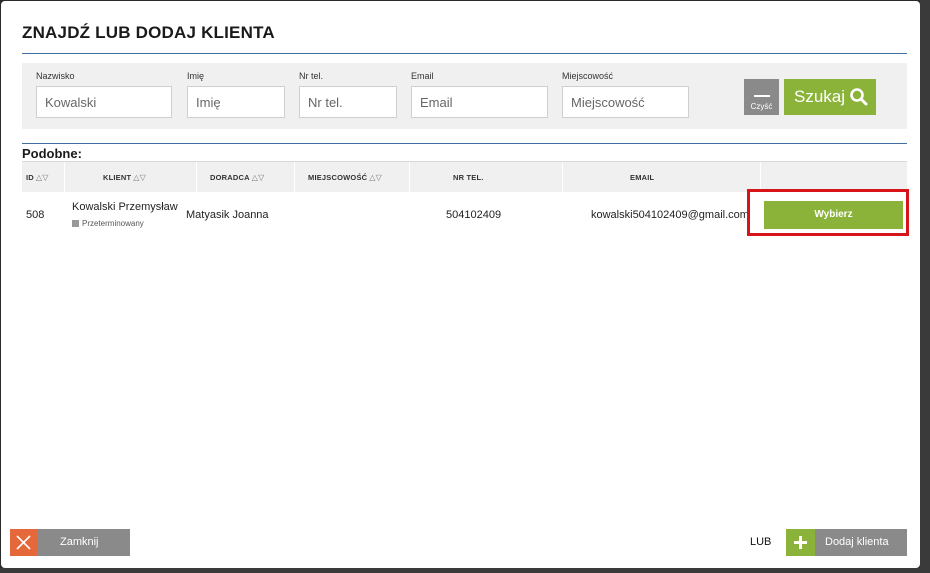 Image resolution: width=930 pixels, height=573 pixels. Describe the element at coordinates (311, 76) in the screenshot. I see `phone-label: Nr tel.` at that location.